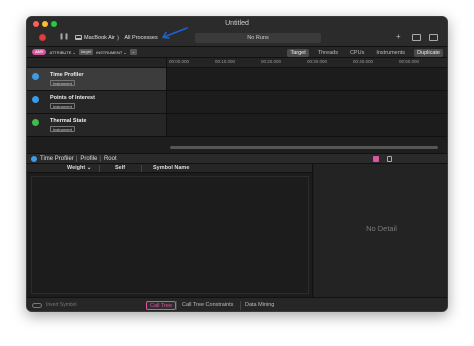  What do you see at coordinates (78, 37) in the screenshot?
I see `laptop-icon` at bounding box center [78, 37].